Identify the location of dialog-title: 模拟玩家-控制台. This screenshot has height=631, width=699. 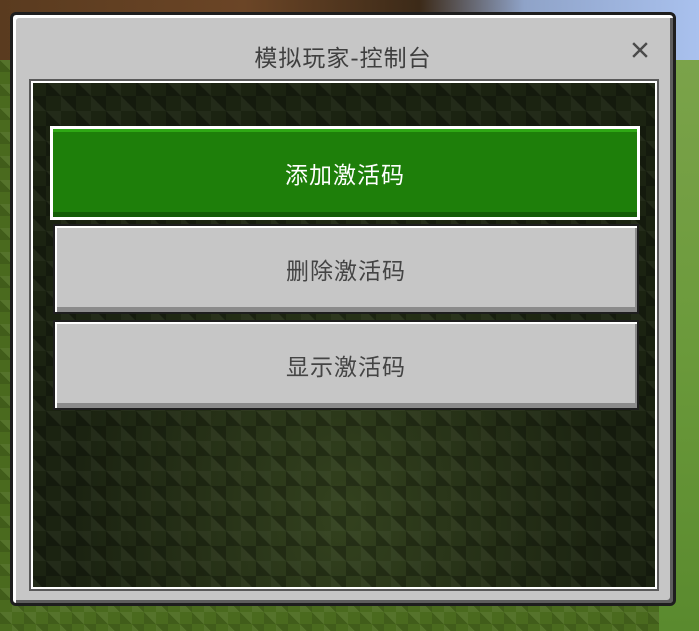
(343, 59).